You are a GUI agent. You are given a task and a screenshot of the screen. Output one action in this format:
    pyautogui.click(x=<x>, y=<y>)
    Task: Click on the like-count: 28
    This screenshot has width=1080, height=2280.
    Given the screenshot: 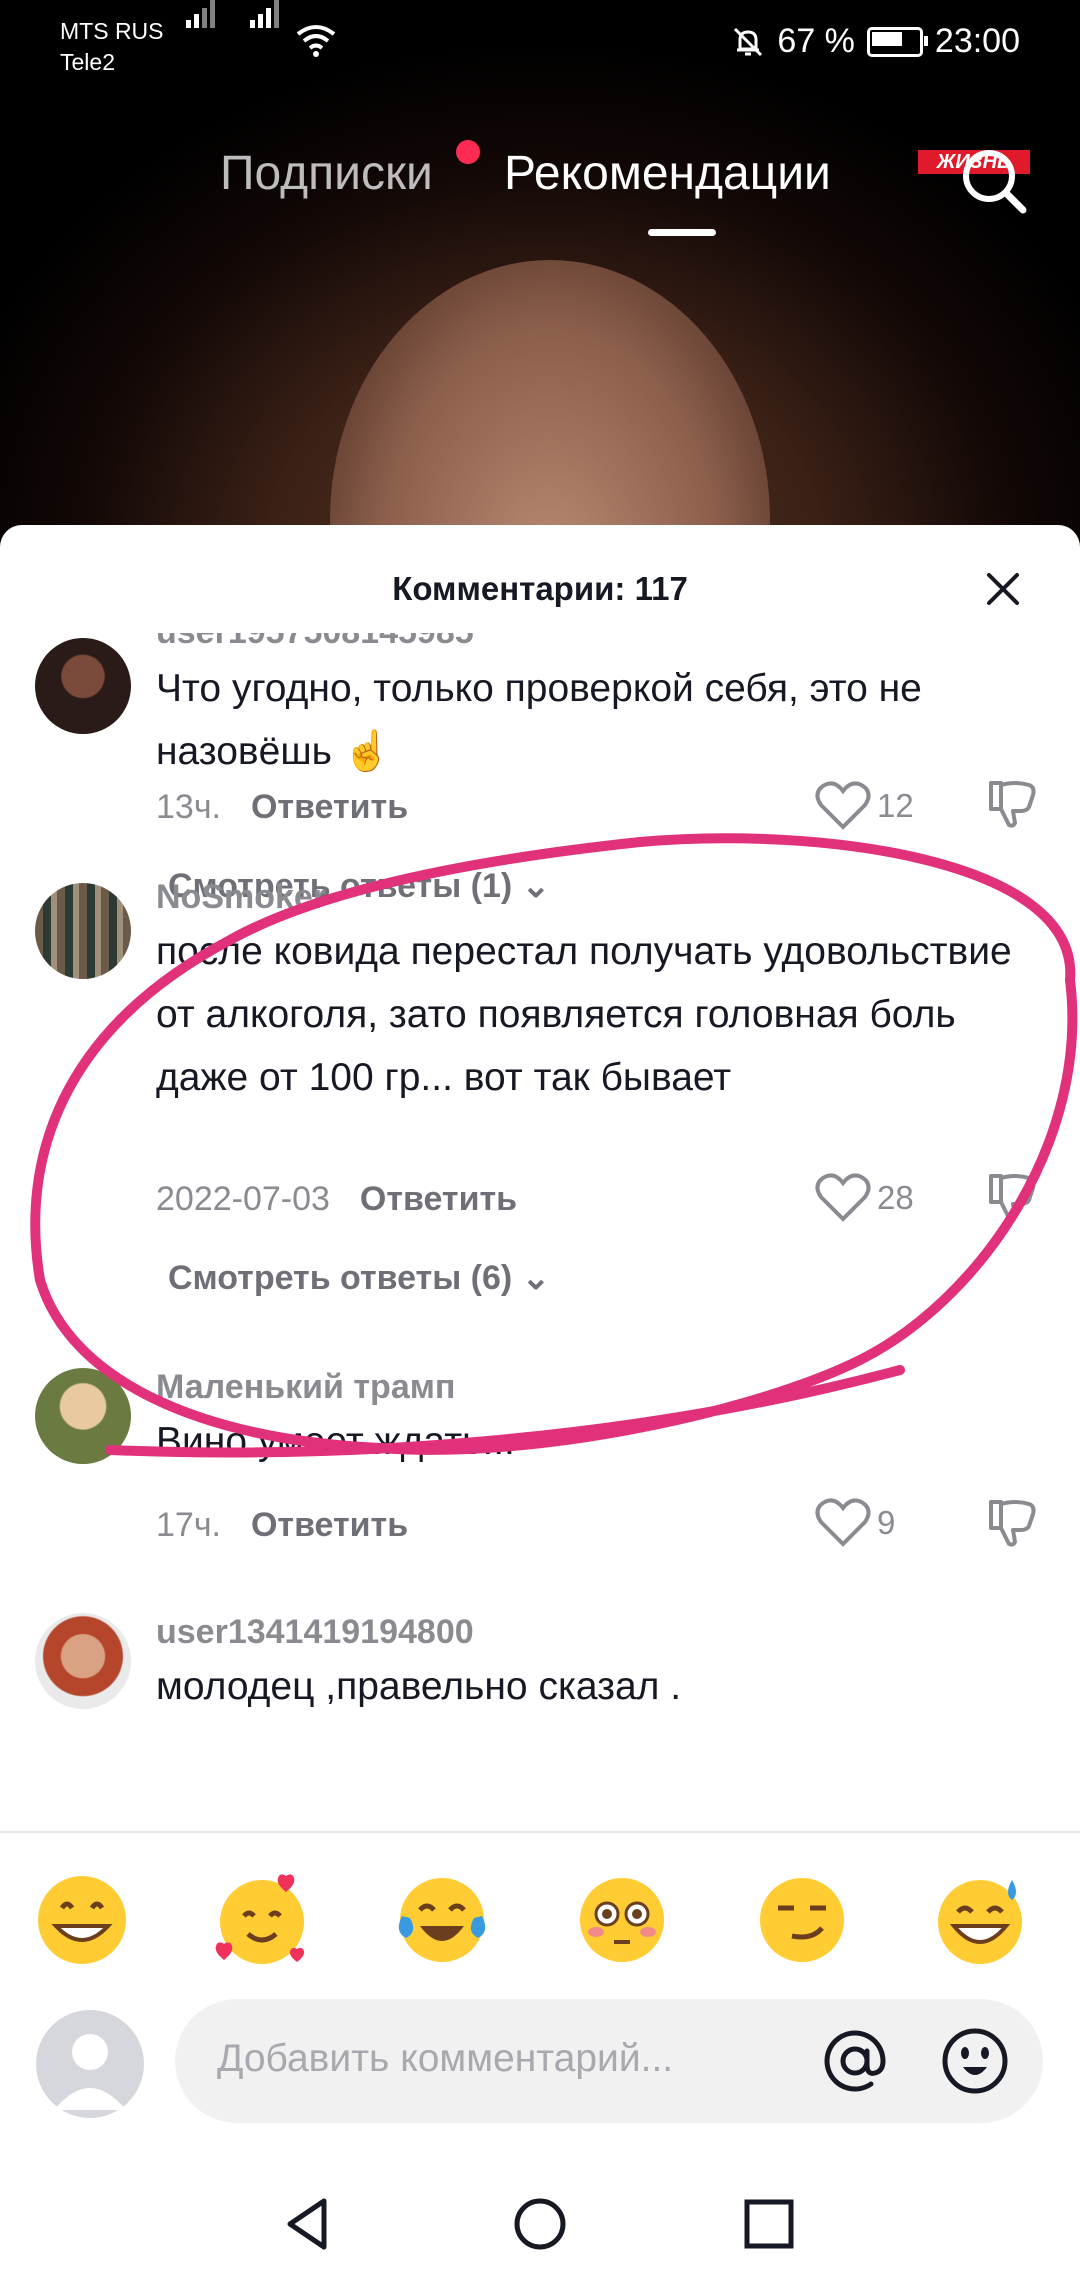 What is the action you would take?
    pyautogui.click(x=895, y=1197)
    